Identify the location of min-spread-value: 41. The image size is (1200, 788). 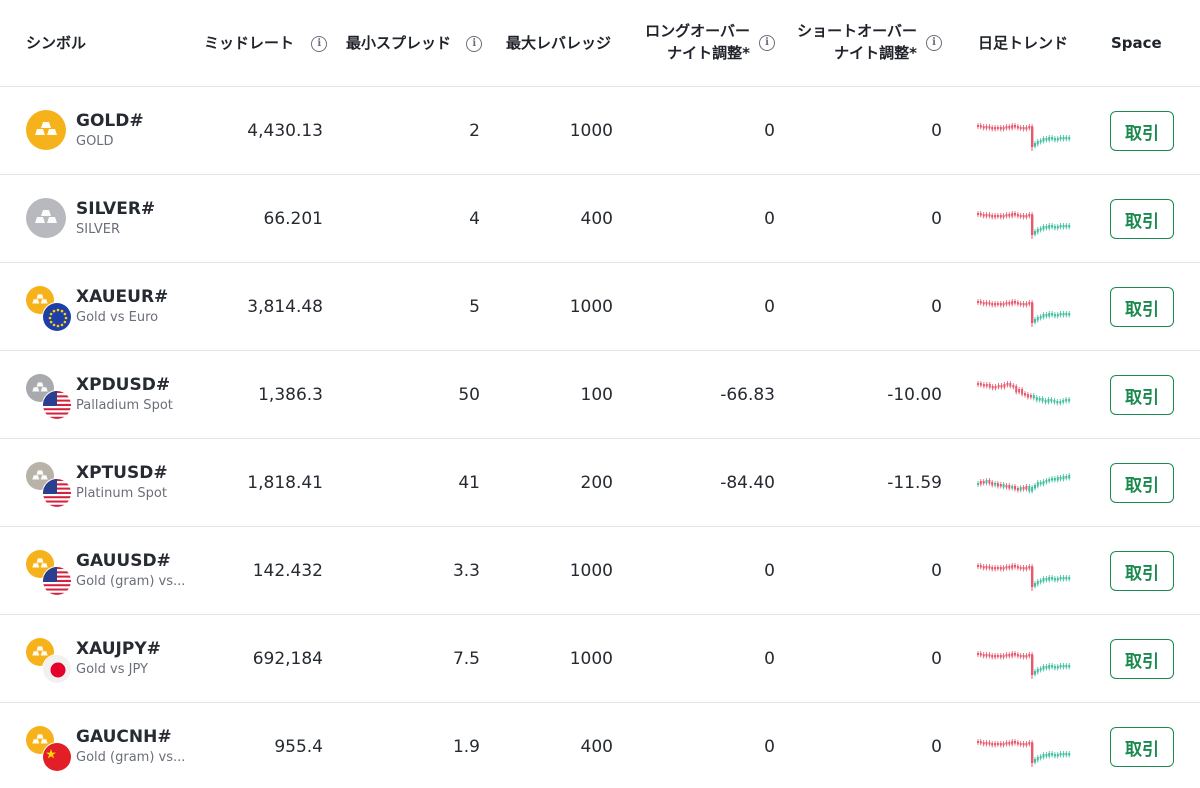
(469, 483).